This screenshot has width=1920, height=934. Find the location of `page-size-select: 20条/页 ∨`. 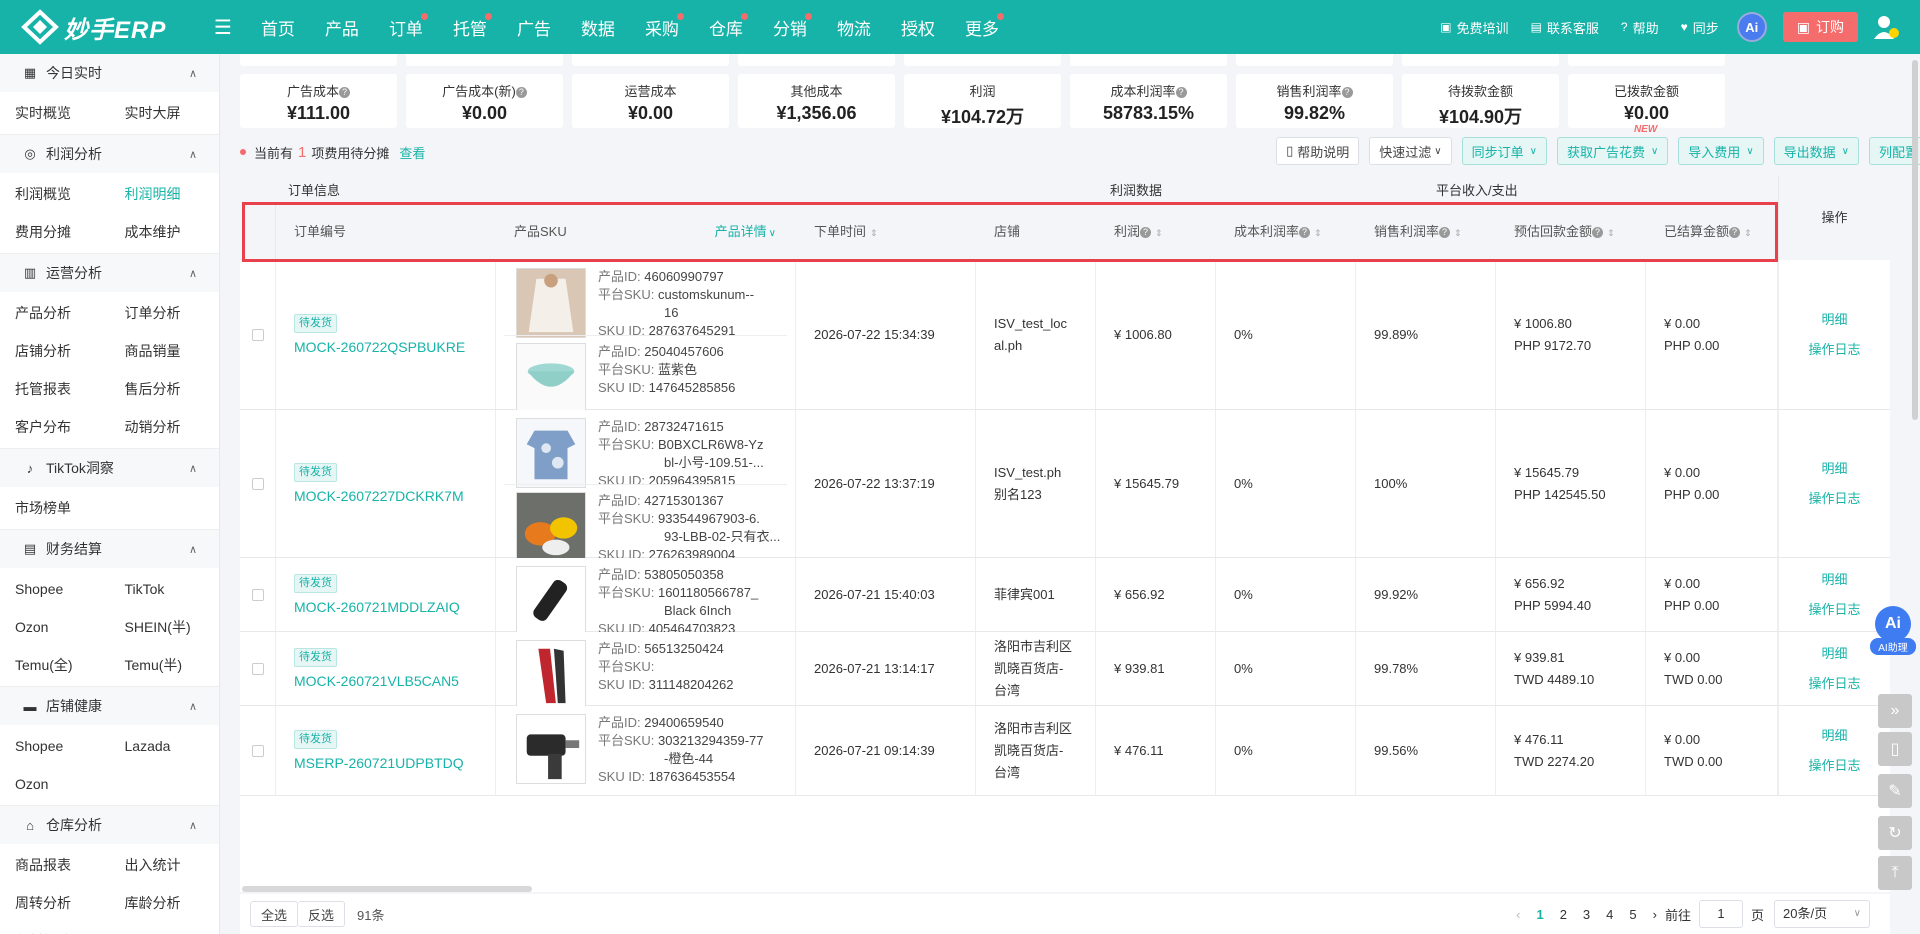

page-size-select: 20条/页 ∨ is located at coordinates (1822, 914).